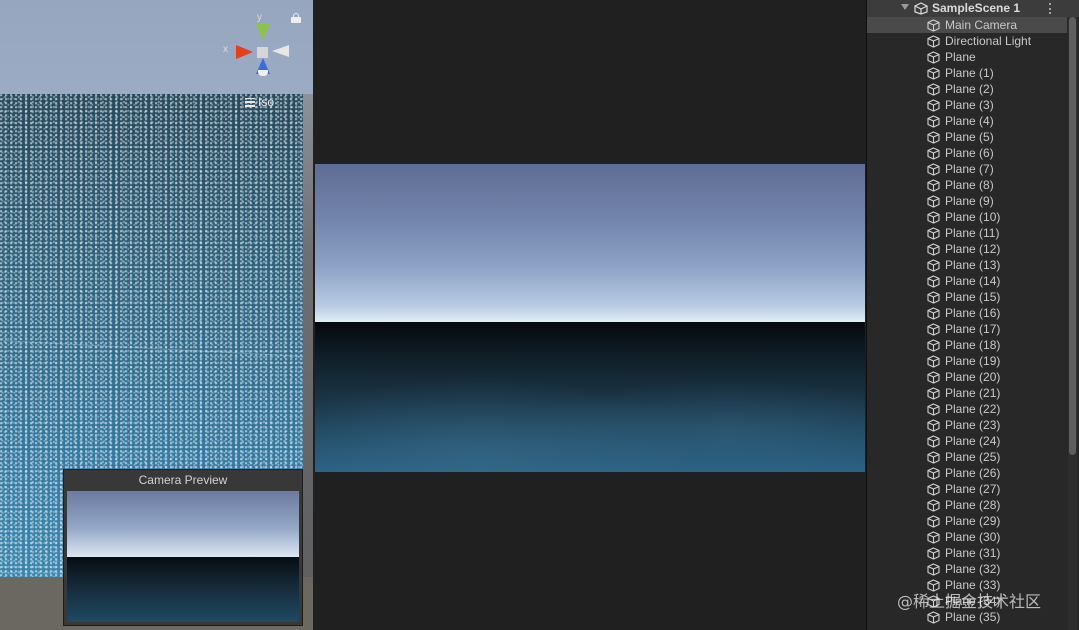 This screenshot has height=630, width=1079. I want to click on hierarchy-item: Plane (16), so click(967, 313).